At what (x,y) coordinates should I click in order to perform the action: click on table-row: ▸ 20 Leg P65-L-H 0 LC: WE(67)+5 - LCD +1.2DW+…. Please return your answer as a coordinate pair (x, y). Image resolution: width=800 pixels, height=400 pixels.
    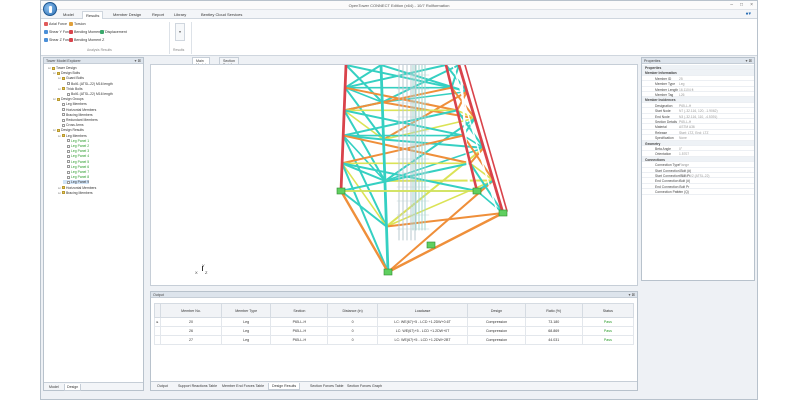
    Looking at the image, I should click on (394, 322).